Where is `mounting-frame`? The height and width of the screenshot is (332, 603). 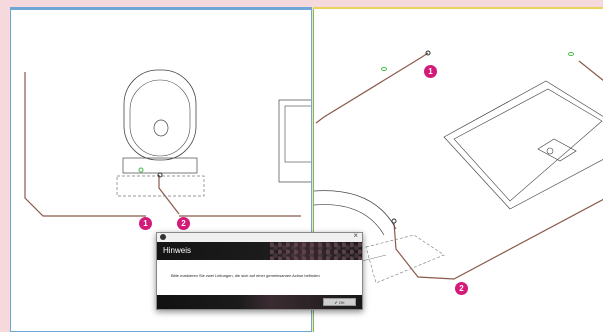
mounting-frame is located at coordinates (160, 186).